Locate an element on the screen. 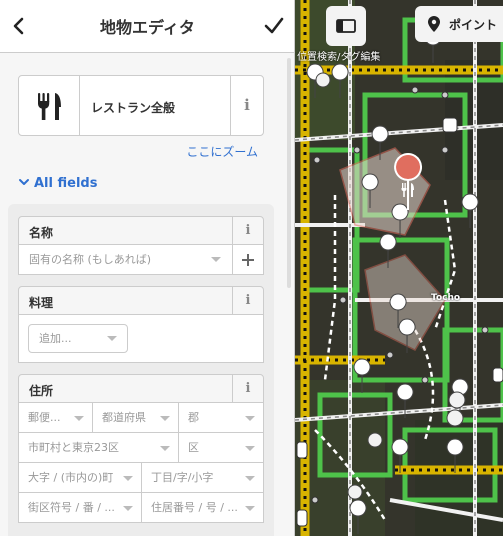  city-placeholder: 市町村と東京23区 is located at coordinates (73, 447).